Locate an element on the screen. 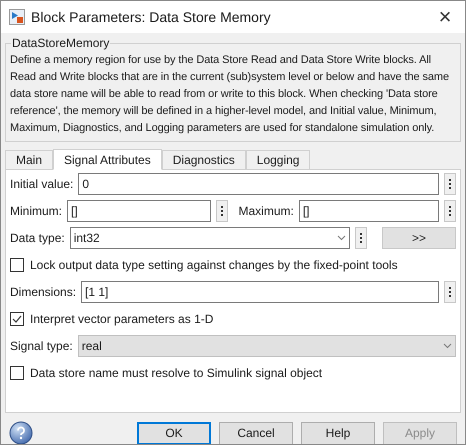  checkmark-icon is located at coordinates (17, 319).